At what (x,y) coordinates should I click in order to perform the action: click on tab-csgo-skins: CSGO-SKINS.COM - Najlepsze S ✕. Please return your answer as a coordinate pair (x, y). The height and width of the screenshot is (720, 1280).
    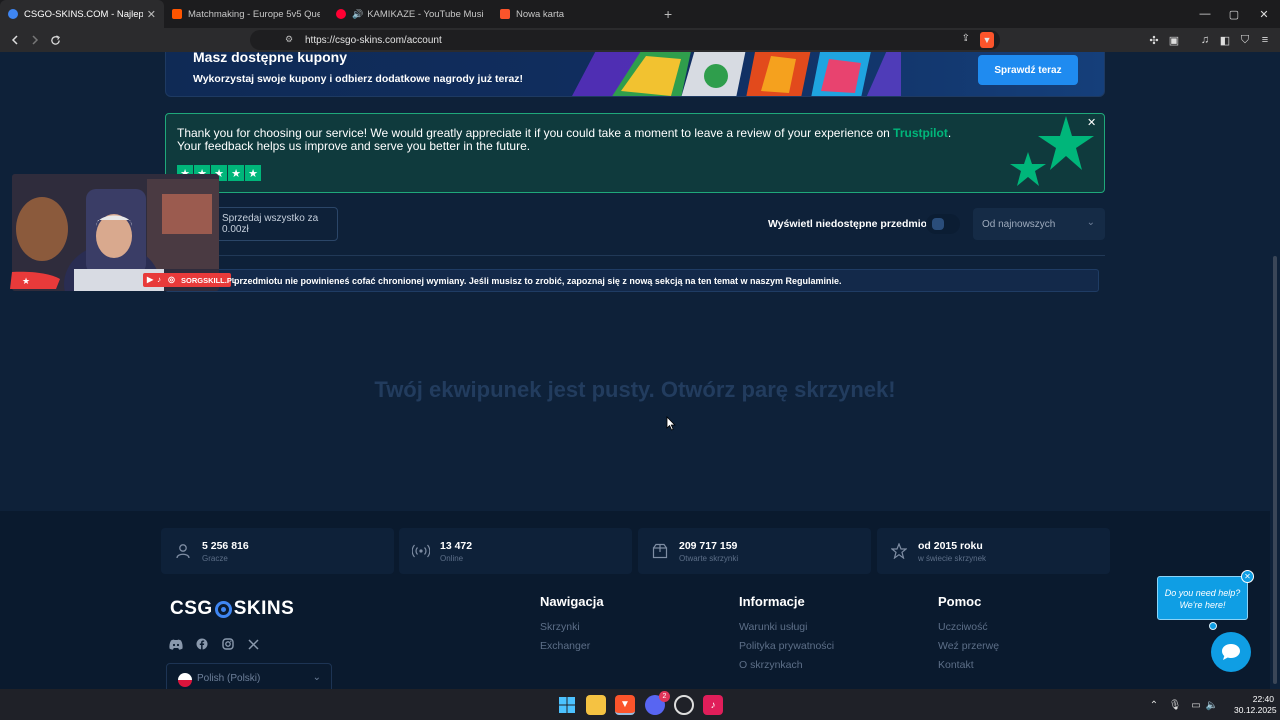
    Looking at the image, I should click on (82, 14).